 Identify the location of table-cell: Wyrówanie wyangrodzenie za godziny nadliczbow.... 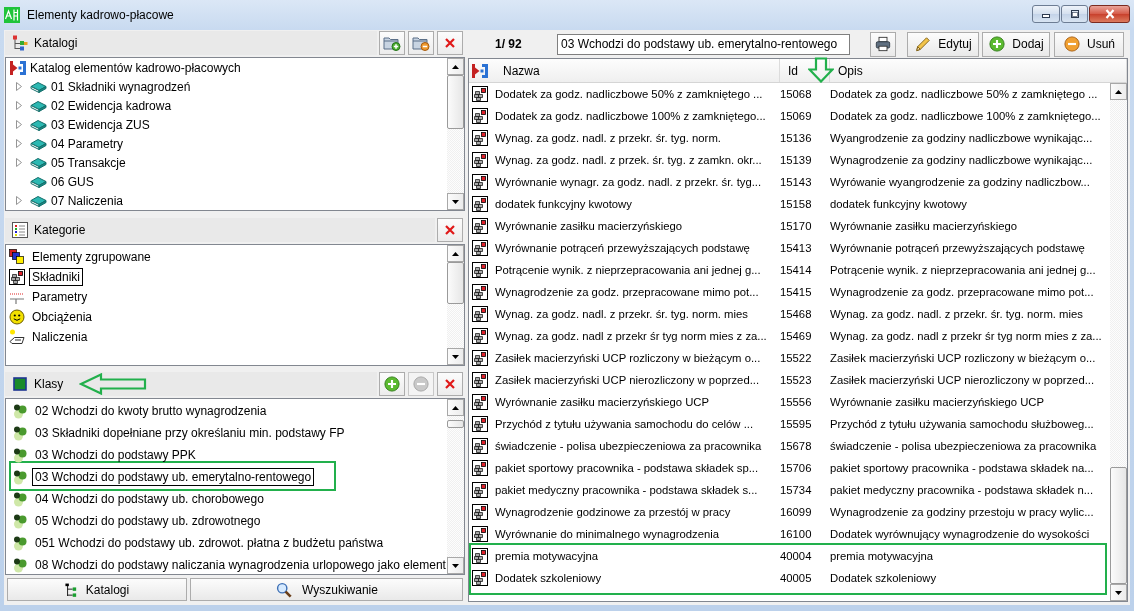
(960, 182).